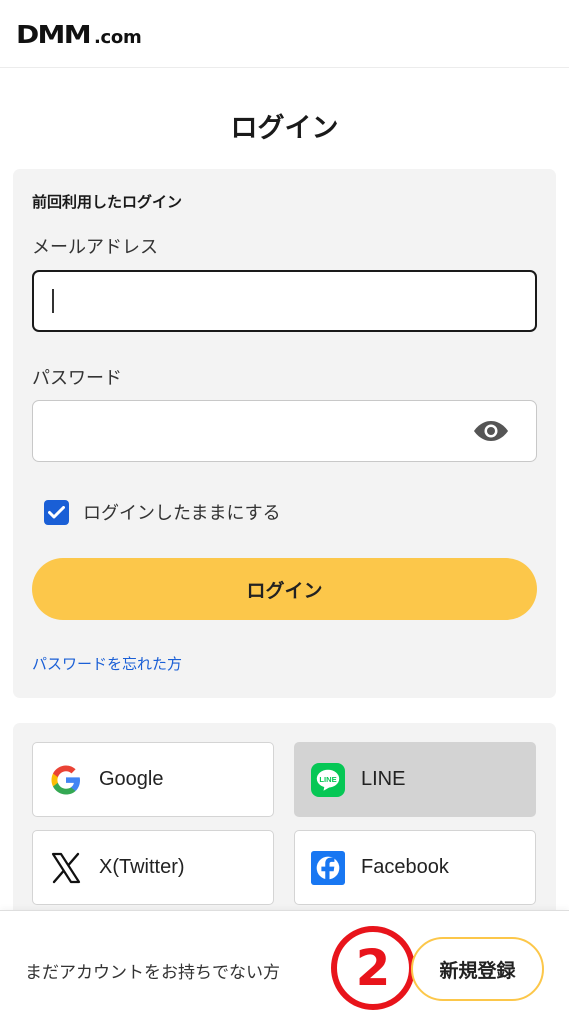 The height and width of the screenshot is (1024, 569). Describe the element at coordinates (182, 512) in the screenshot. I see `keep-logged-in-label: ログインしたままにする` at that location.